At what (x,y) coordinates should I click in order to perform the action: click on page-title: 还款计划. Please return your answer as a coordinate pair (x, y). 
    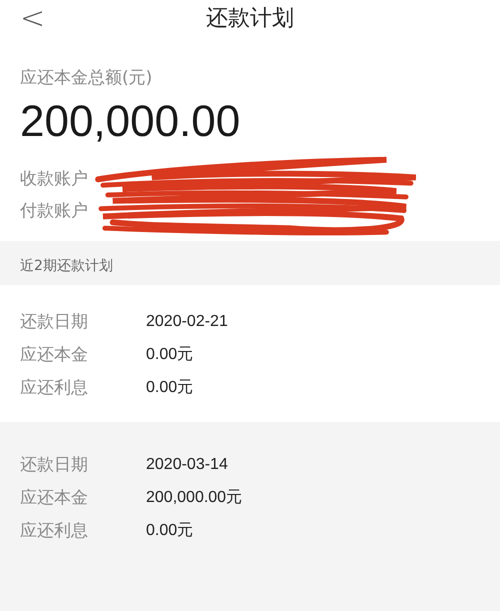
    Looking at the image, I should click on (250, 19).